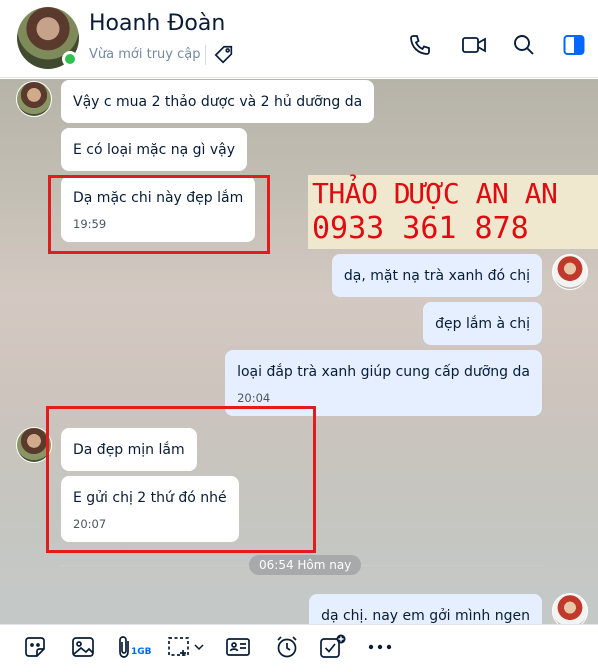 This screenshot has height=672, width=598. I want to click on file-size-badge: 1GB, so click(141, 652).